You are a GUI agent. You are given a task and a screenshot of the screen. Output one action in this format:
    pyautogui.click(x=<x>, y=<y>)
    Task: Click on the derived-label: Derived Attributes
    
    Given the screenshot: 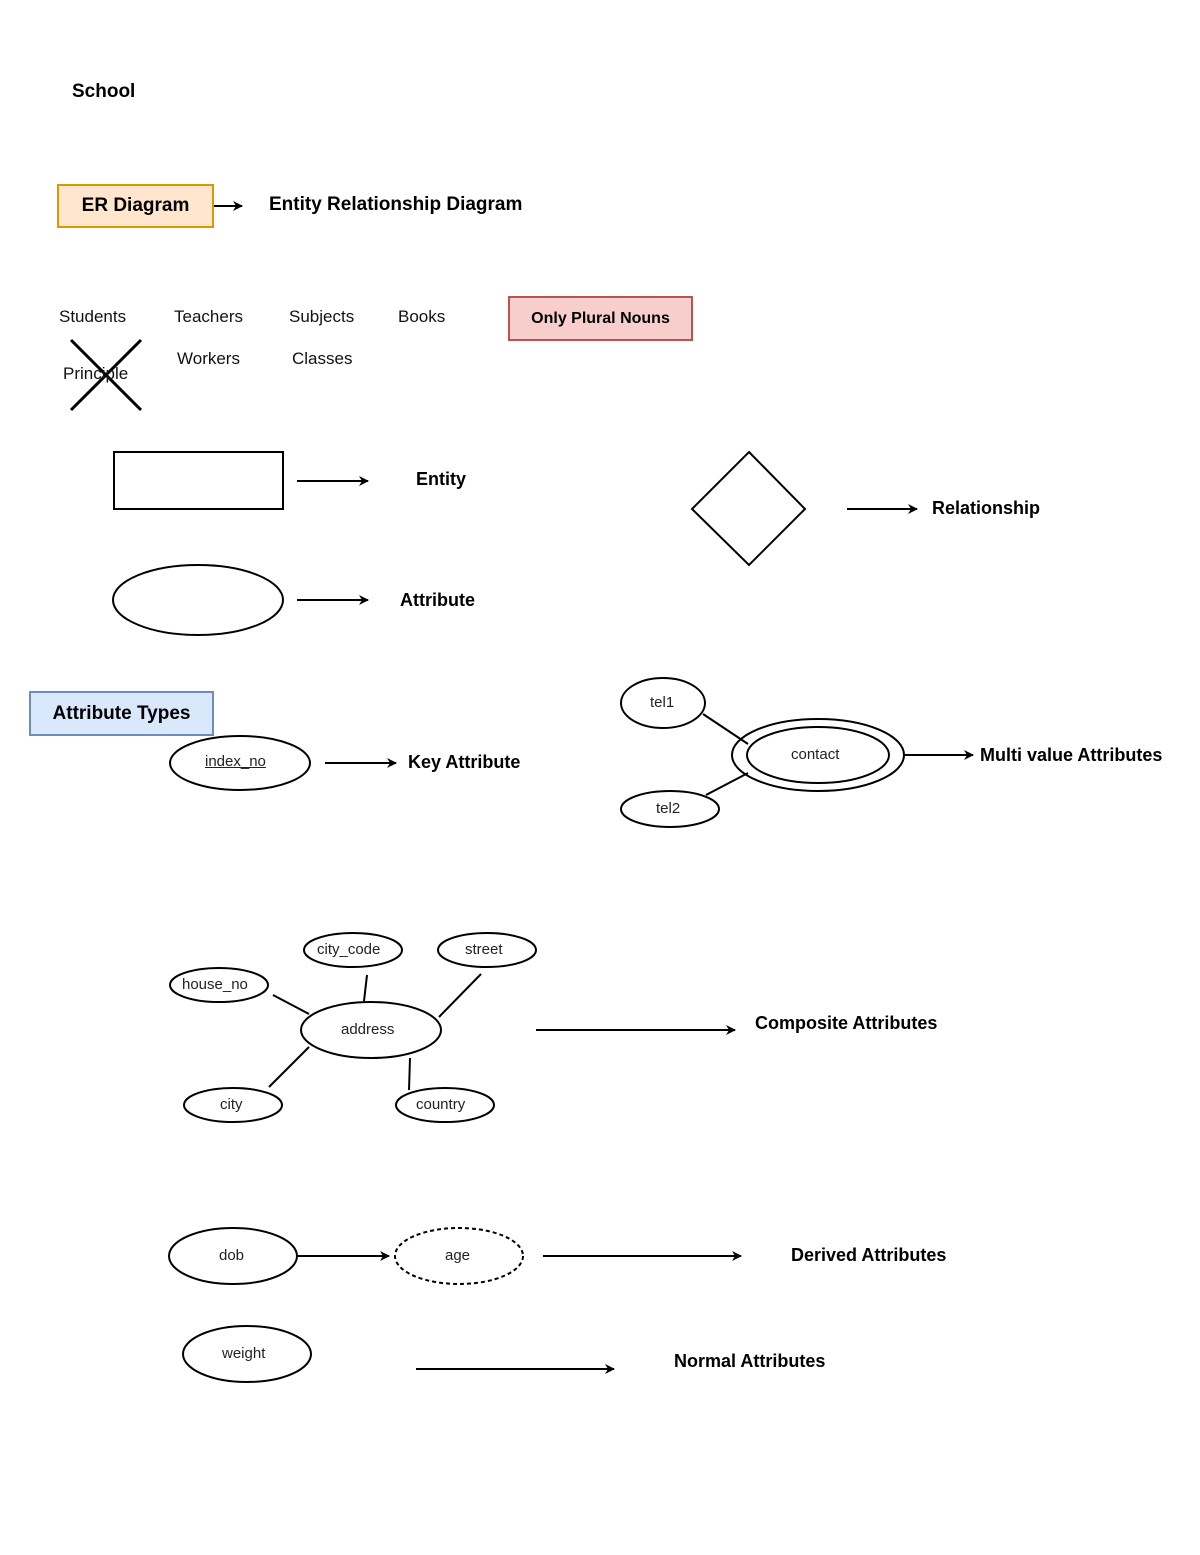 What is the action you would take?
    pyautogui.click(x=869, y=1255)
    